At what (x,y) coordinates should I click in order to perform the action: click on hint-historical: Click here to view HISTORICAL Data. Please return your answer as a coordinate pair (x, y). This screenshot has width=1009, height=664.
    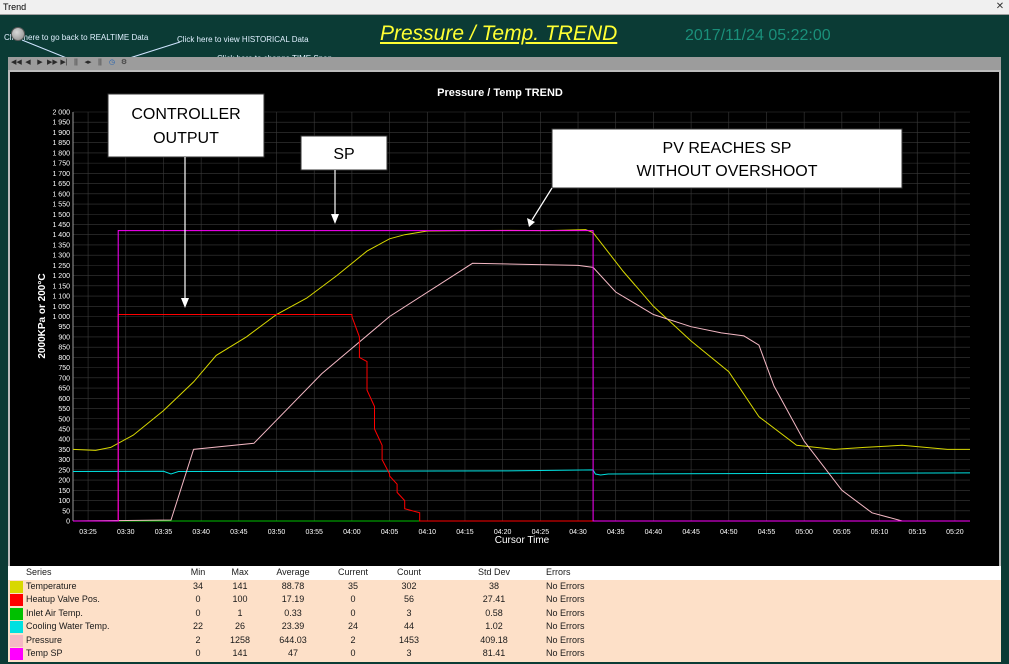
    Looking at the image, I should click on (243, 39).